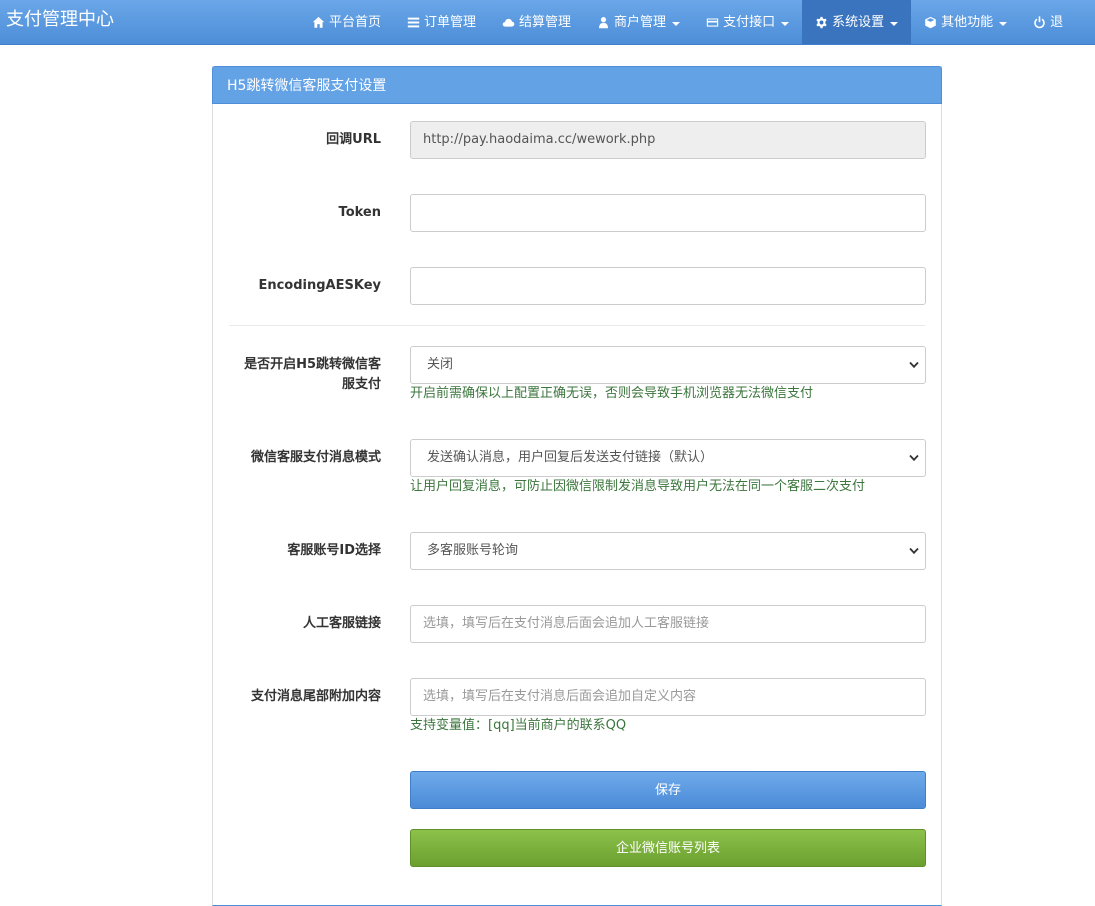  I want to click on nav-item-other-functions: 其他功能, so click(965, 22).